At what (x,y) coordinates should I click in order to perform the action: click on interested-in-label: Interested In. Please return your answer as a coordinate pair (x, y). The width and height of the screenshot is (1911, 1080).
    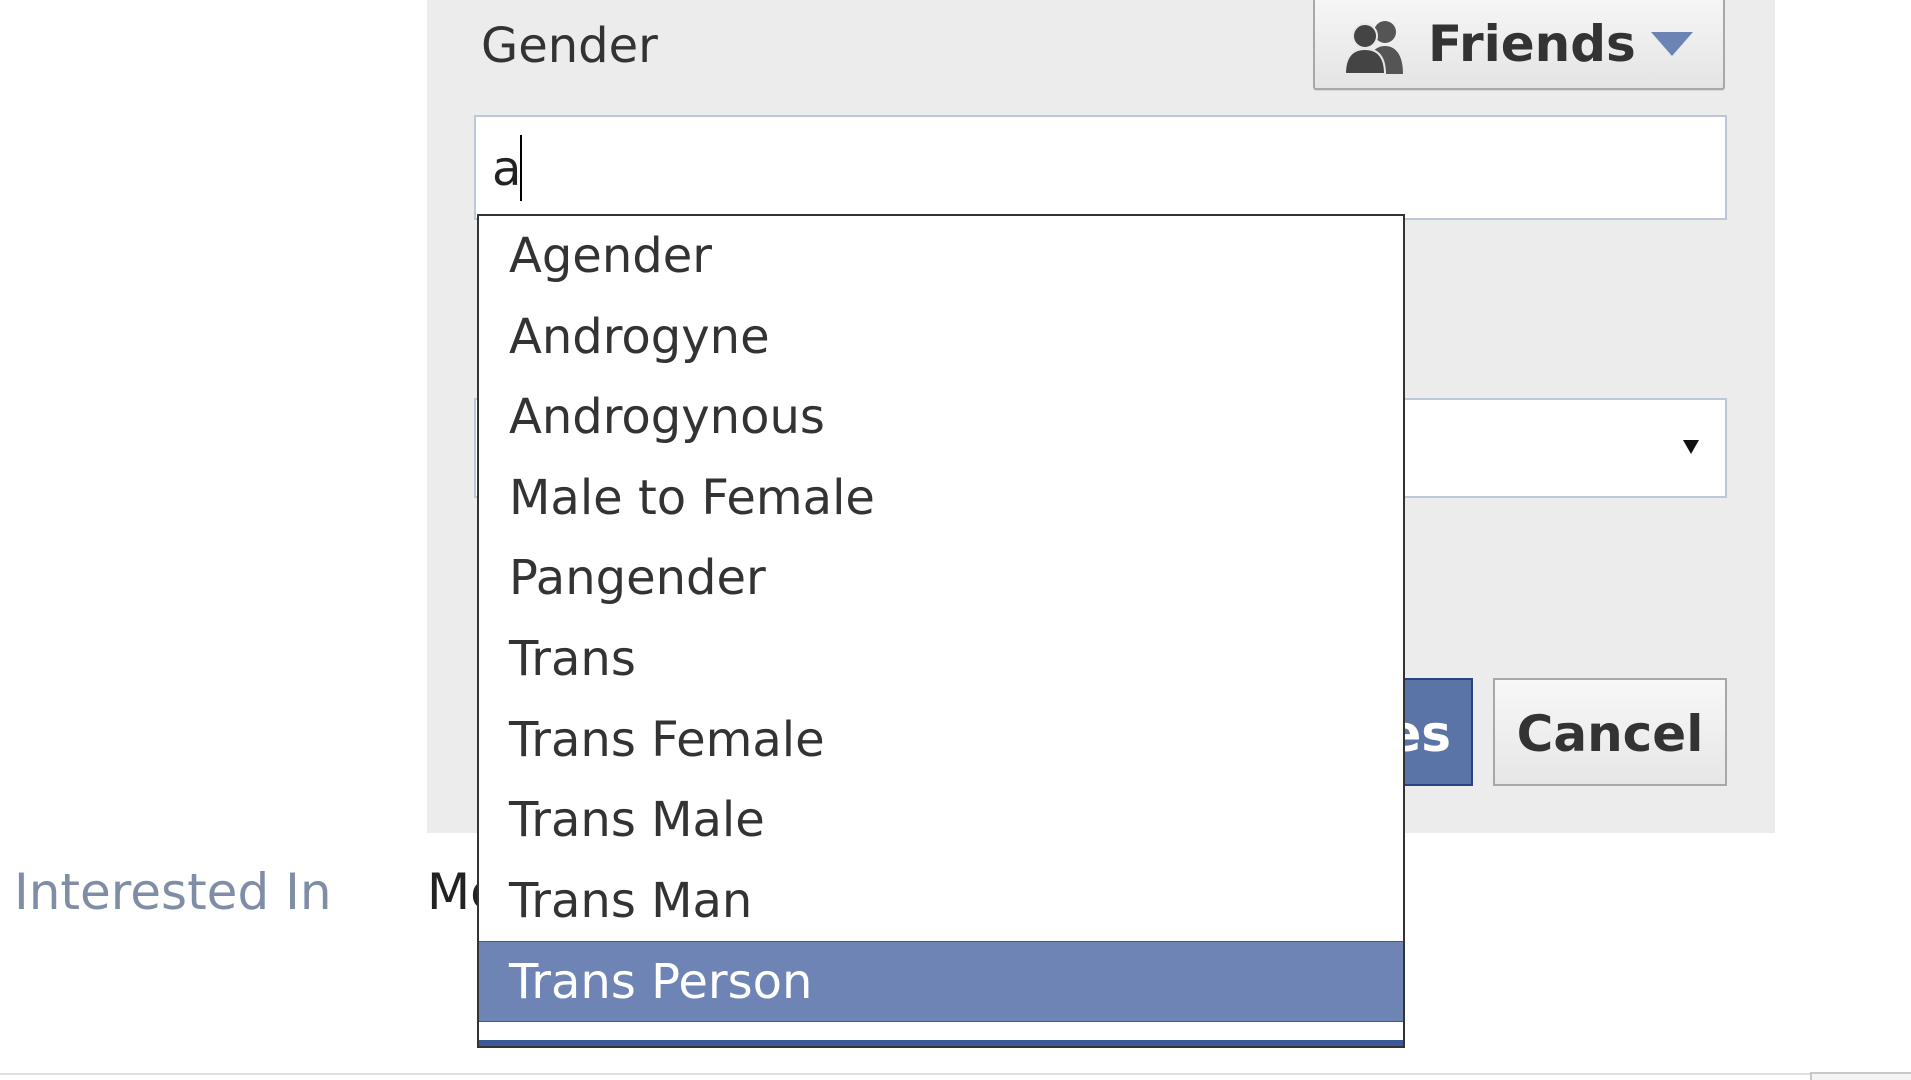
    Looking at the image, I should click on (173, 892).